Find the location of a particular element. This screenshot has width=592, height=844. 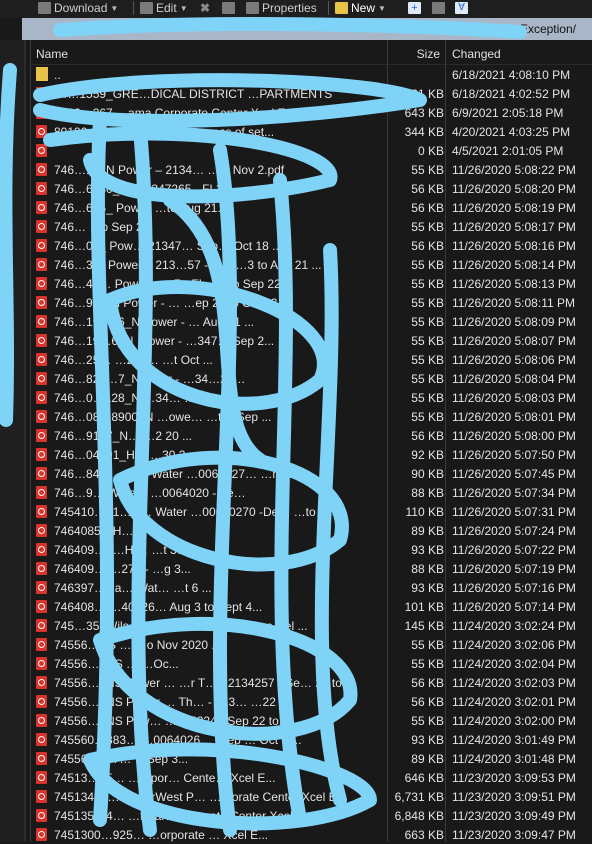

divider is located at coordinates (133, 8).